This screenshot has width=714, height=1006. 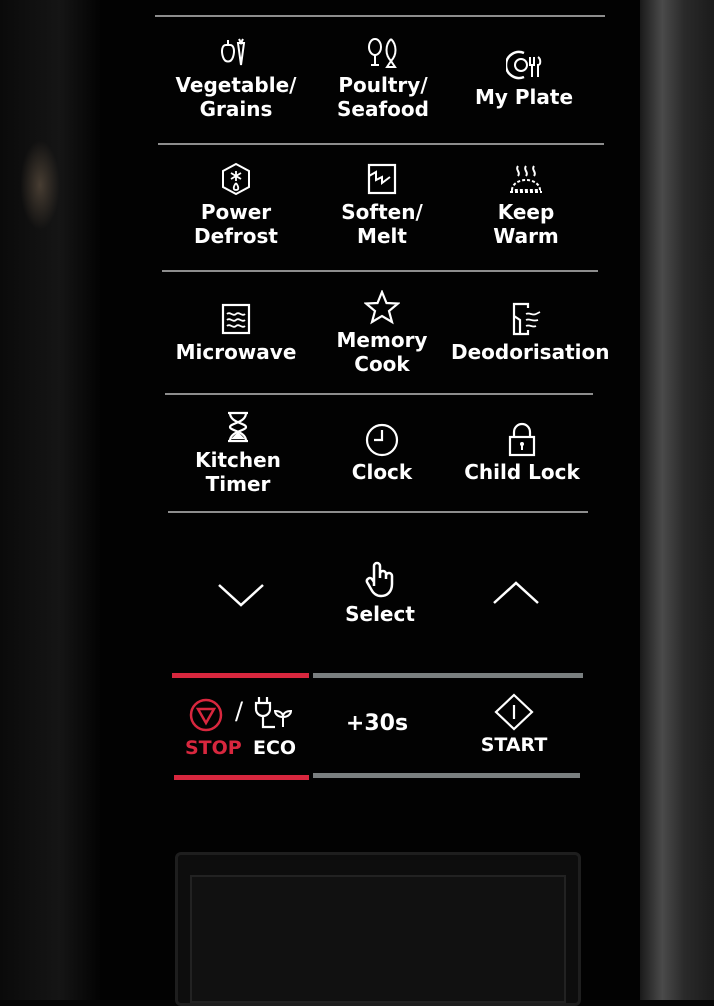 I want to click on button-label: Kitchen, so click(x=238, y=460).